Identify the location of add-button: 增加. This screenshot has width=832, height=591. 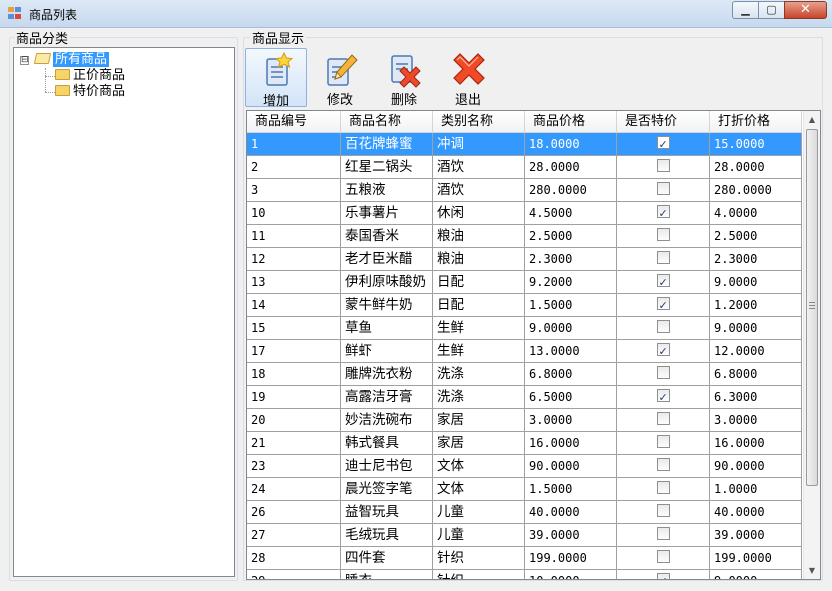
(276, 78).